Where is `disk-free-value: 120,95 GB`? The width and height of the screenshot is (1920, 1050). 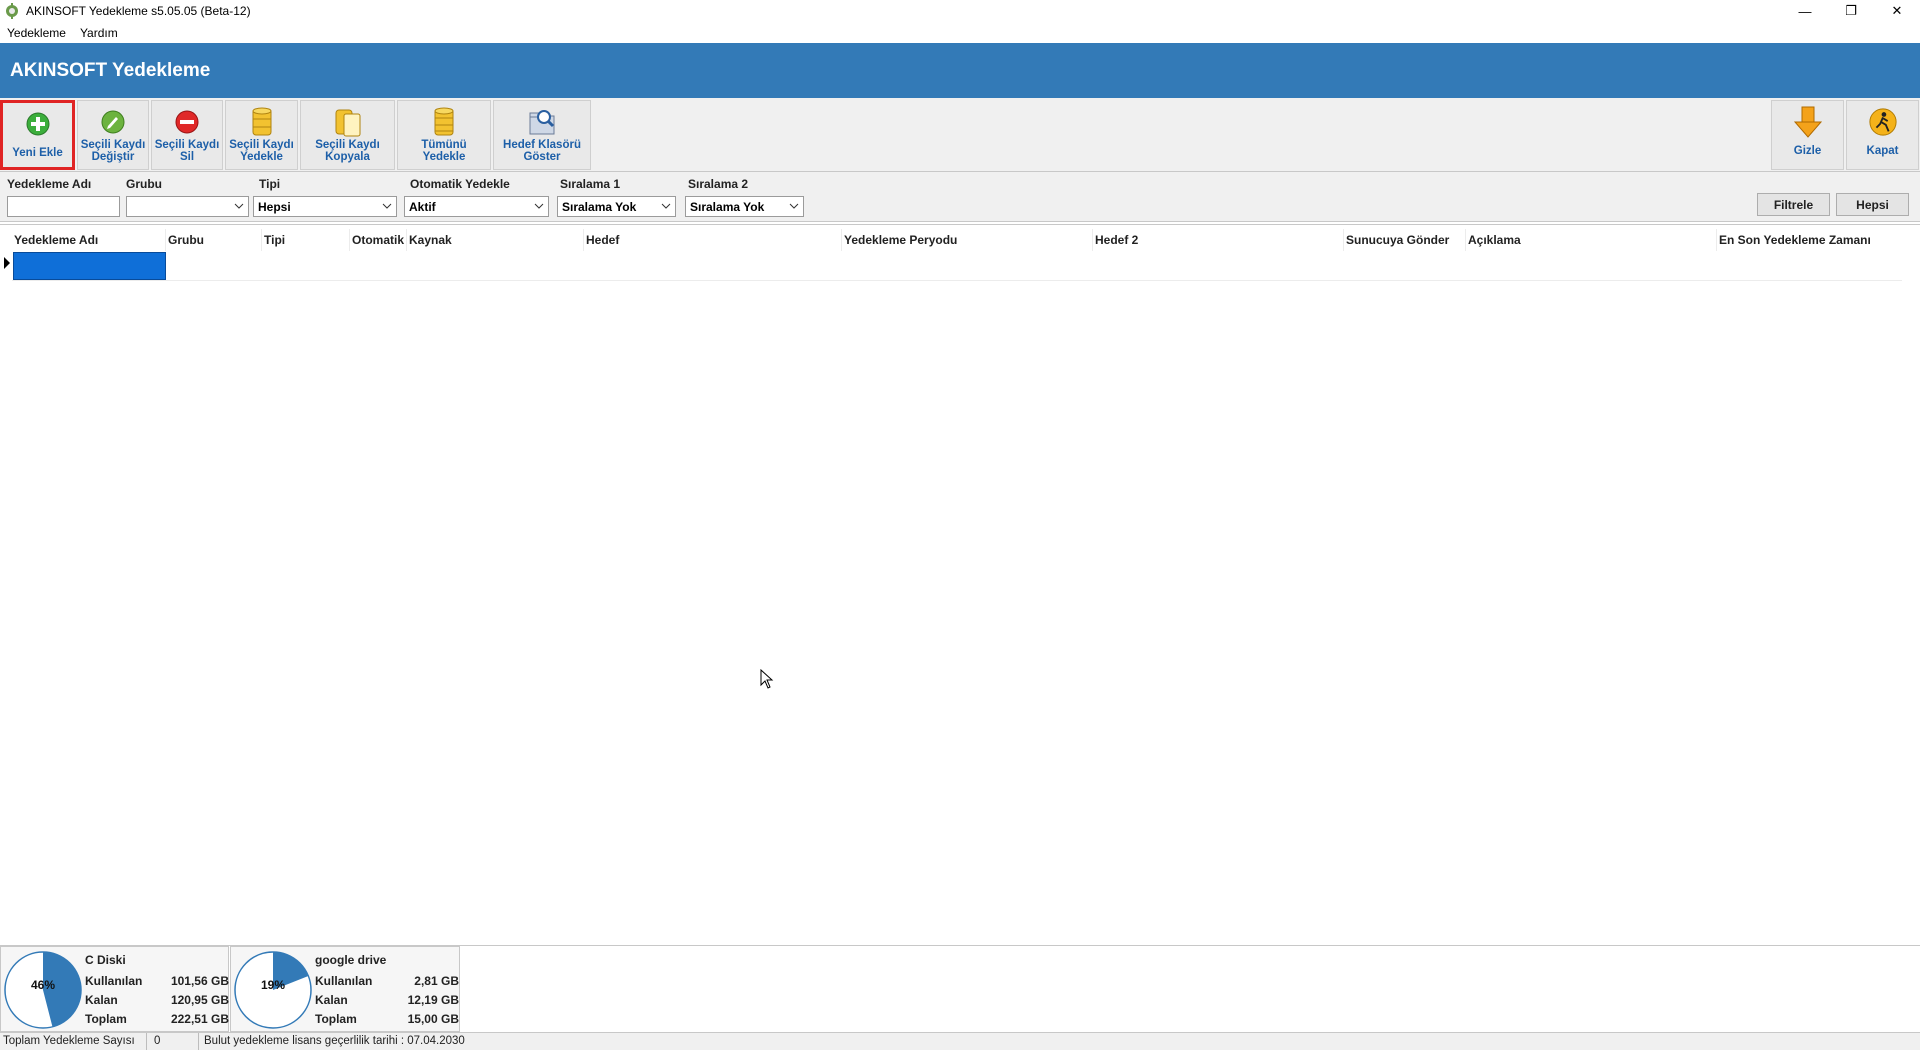 disk-free-value: 120,95 GB is located at coordinates (199, 1000).